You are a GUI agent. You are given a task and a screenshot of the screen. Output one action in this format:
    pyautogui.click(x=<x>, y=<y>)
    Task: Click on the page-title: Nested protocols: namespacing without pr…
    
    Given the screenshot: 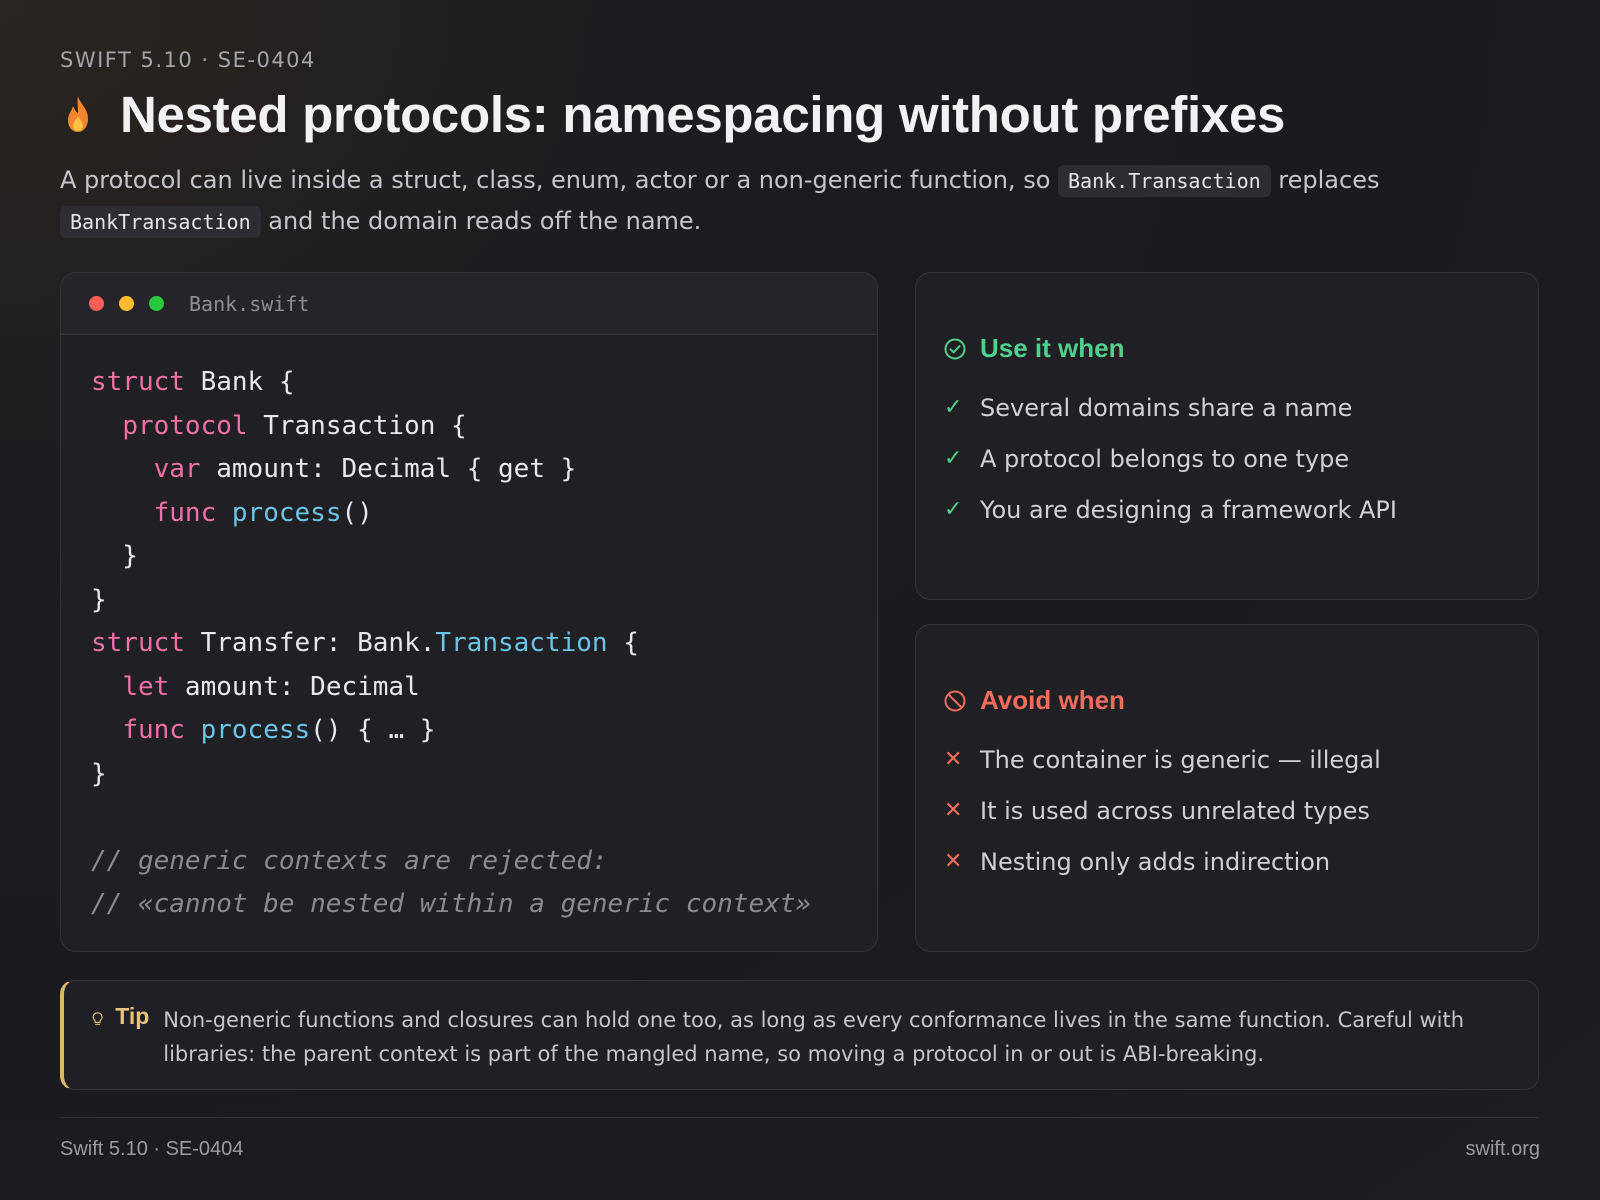 What is the action you would take?
    pyautogui.click(x=703, y=114)
    